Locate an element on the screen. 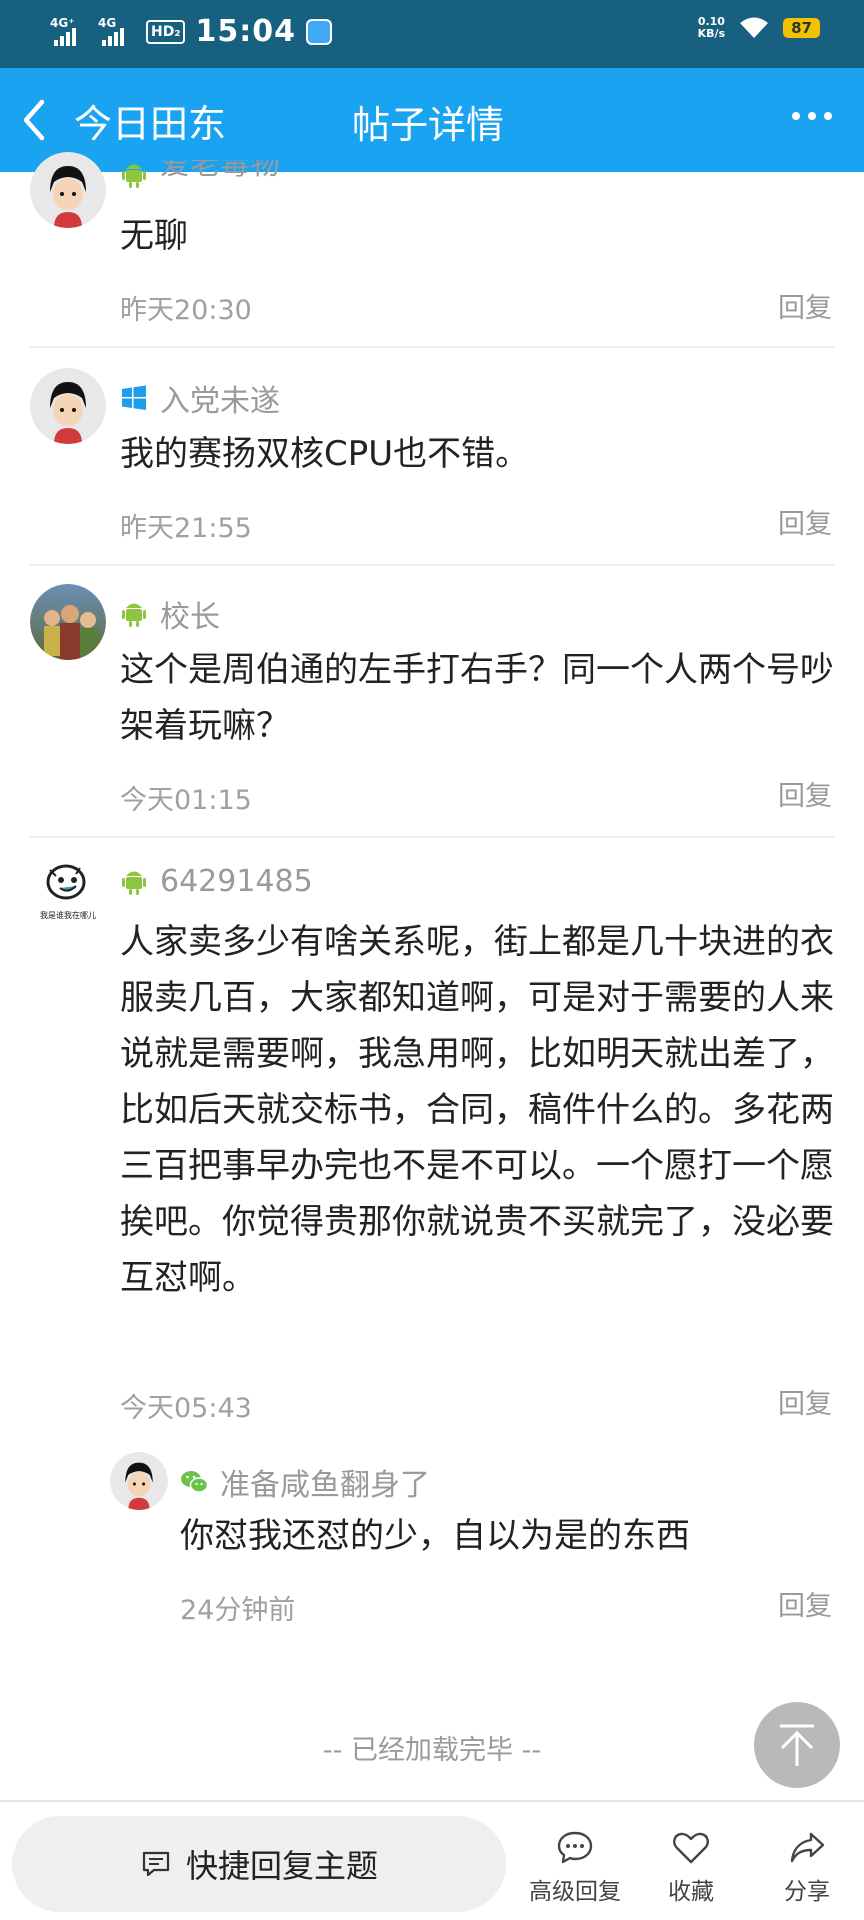  share-label: 分享 is located at coordinates (807, 1892).